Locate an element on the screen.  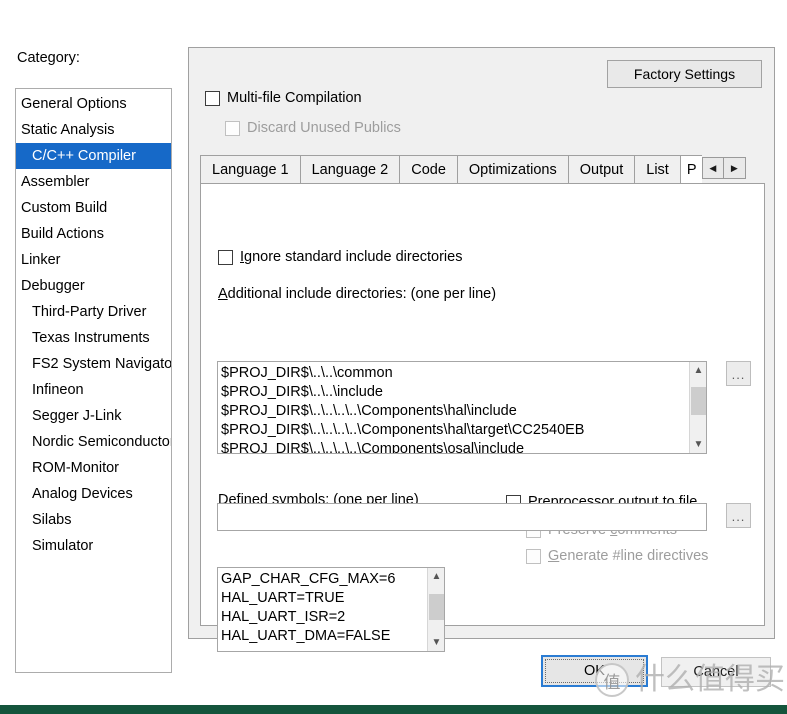
category-item-analog-devices: Analog Devices is located at coordinates (93, 494).